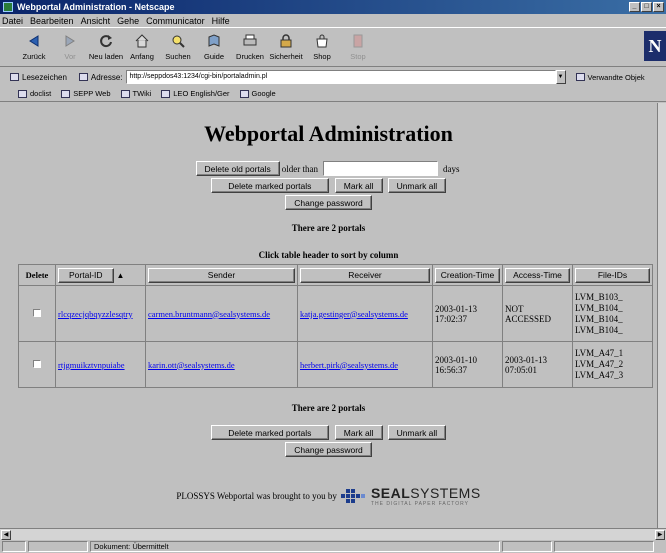 The width and height of the screenshot is (666, 553). I want to click on bottom-password-row: Change password, so click(328, 449).